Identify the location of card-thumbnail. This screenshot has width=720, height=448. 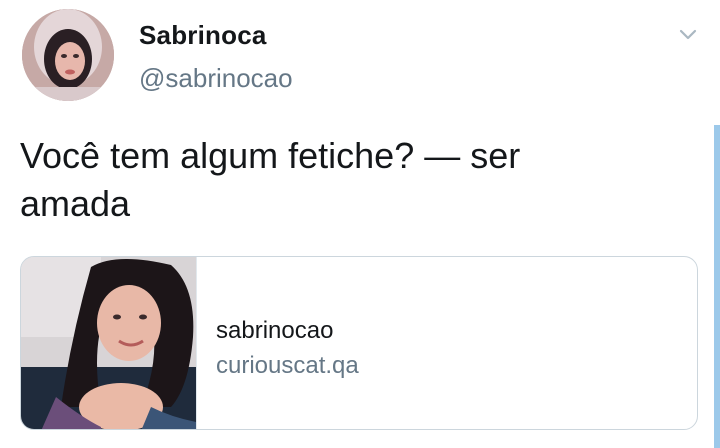
(109, 343).